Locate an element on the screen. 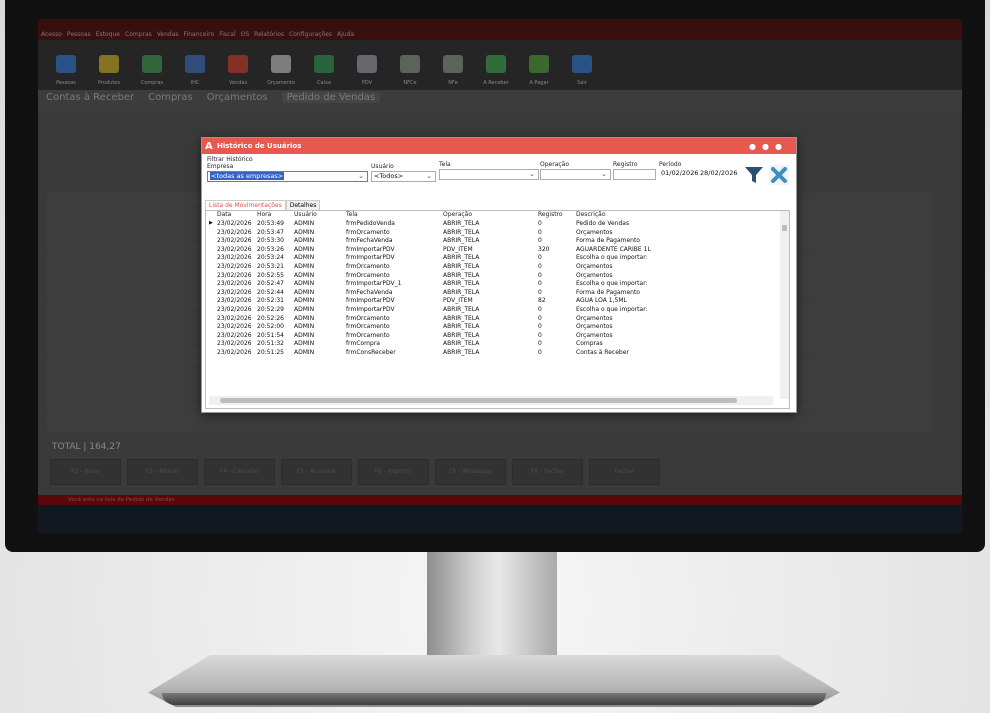  table-cell: frmImportarPDV_1 is located at coordinates (374, 284).